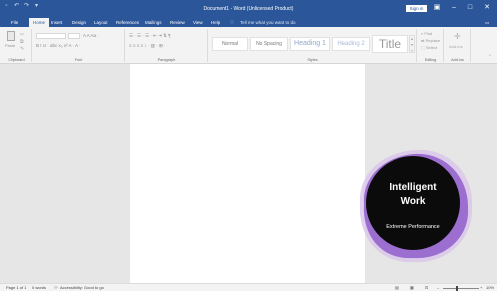 The image size is (497, 291). What do you see at coordinates (39, 288) in the screenshot?
I see `word-count: 0 words` at bounding box center [39, 288].